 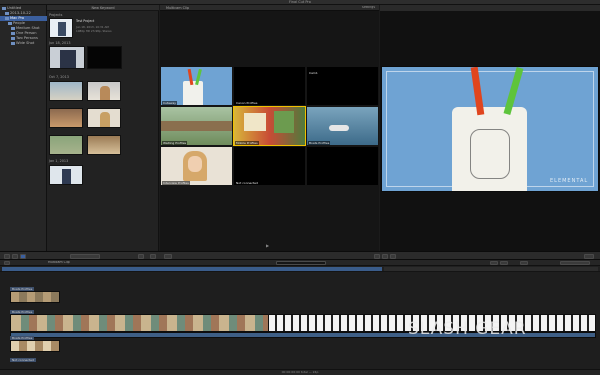 I want to click on angle-cell: Canon Profiles, so click(x=269, y=86).